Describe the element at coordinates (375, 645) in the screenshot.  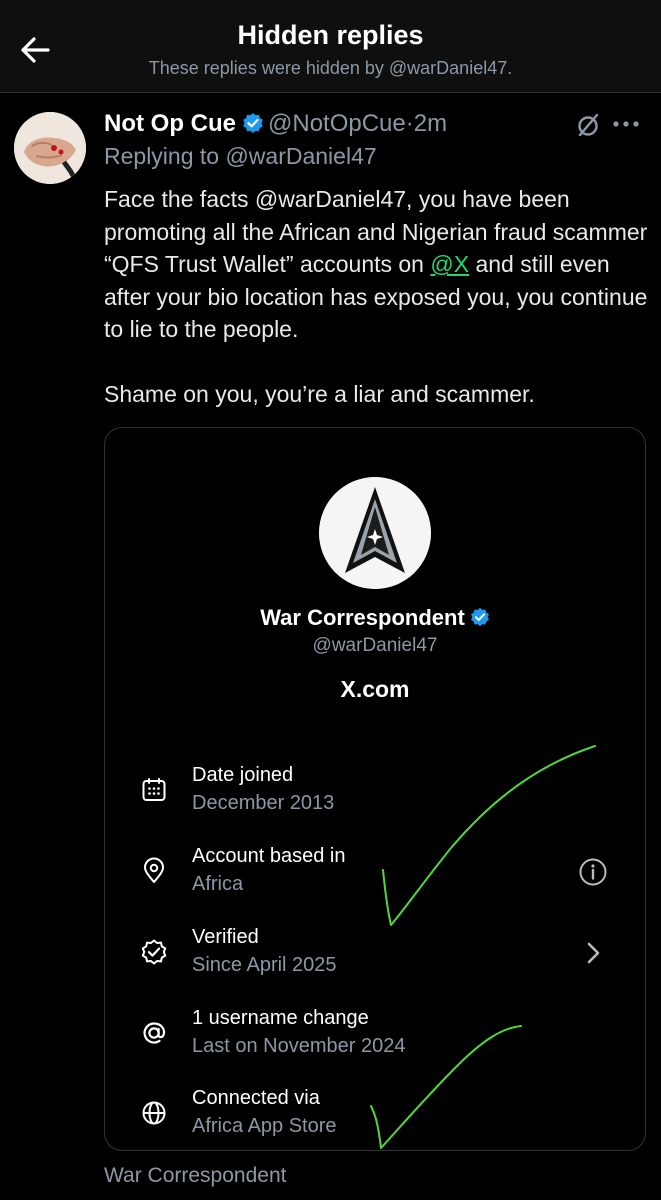
I see `profile-handle: @warDaniel47` at that location.